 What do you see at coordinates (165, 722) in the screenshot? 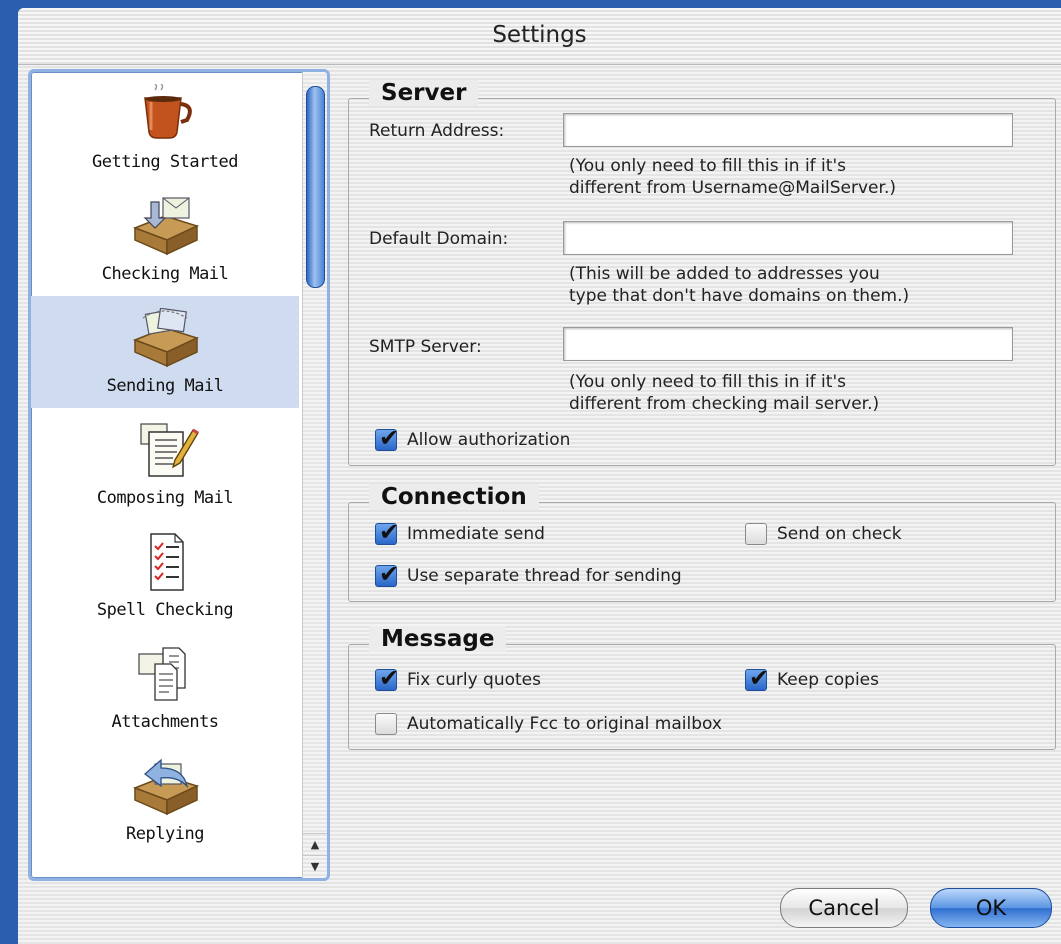
I see `sidebar-item-label: Attachments` at bounding box center [165, 722].